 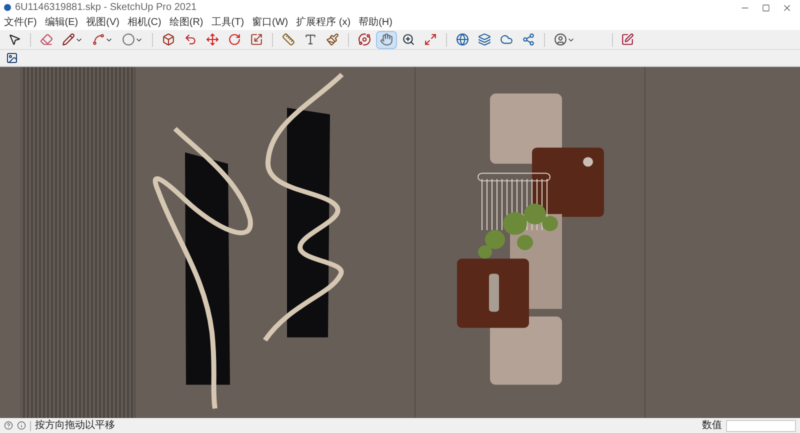 I want to click on circle-icon, so click(x=128, y=39).